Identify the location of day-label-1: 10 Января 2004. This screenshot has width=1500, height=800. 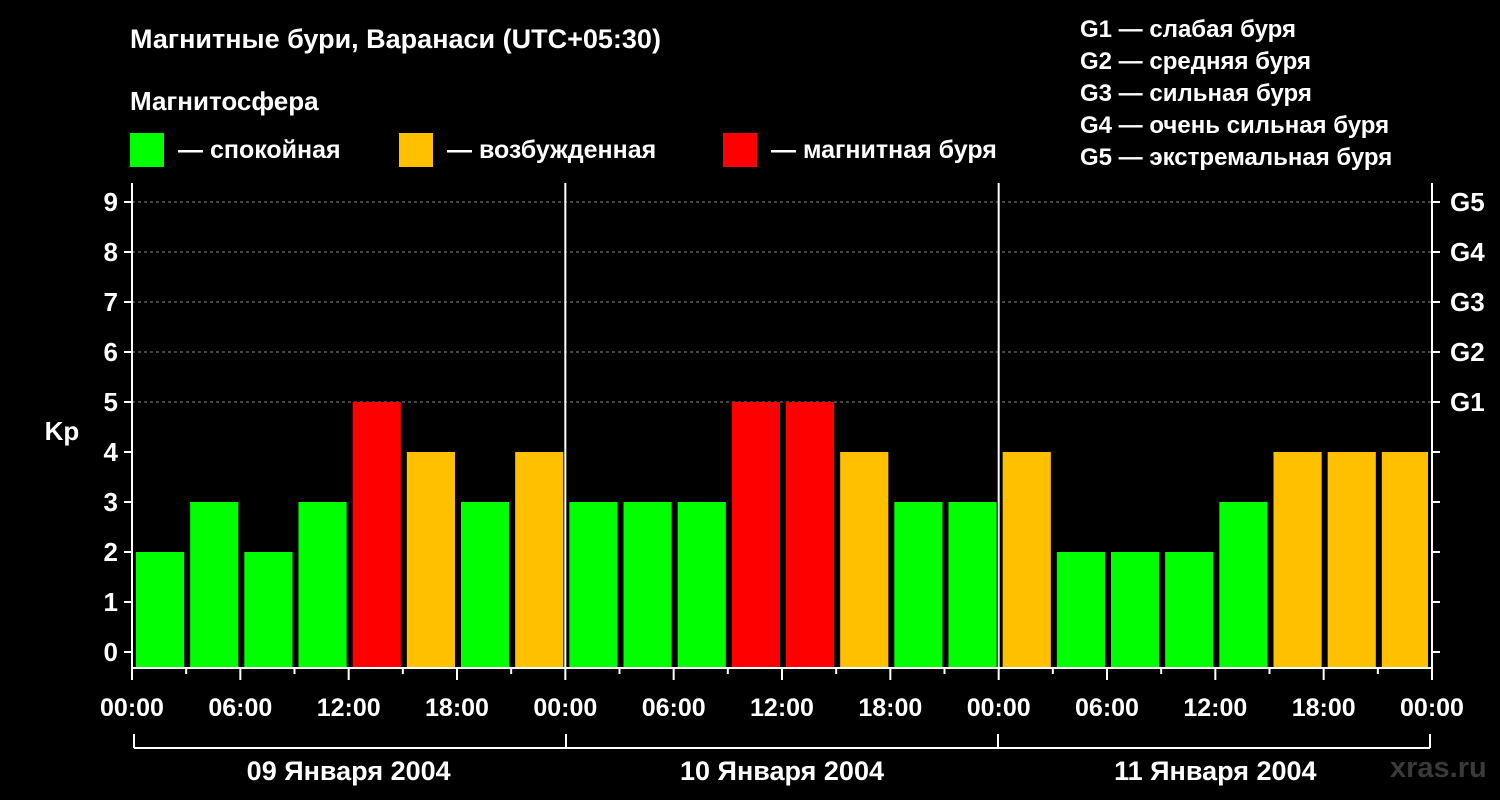
(782, 771).